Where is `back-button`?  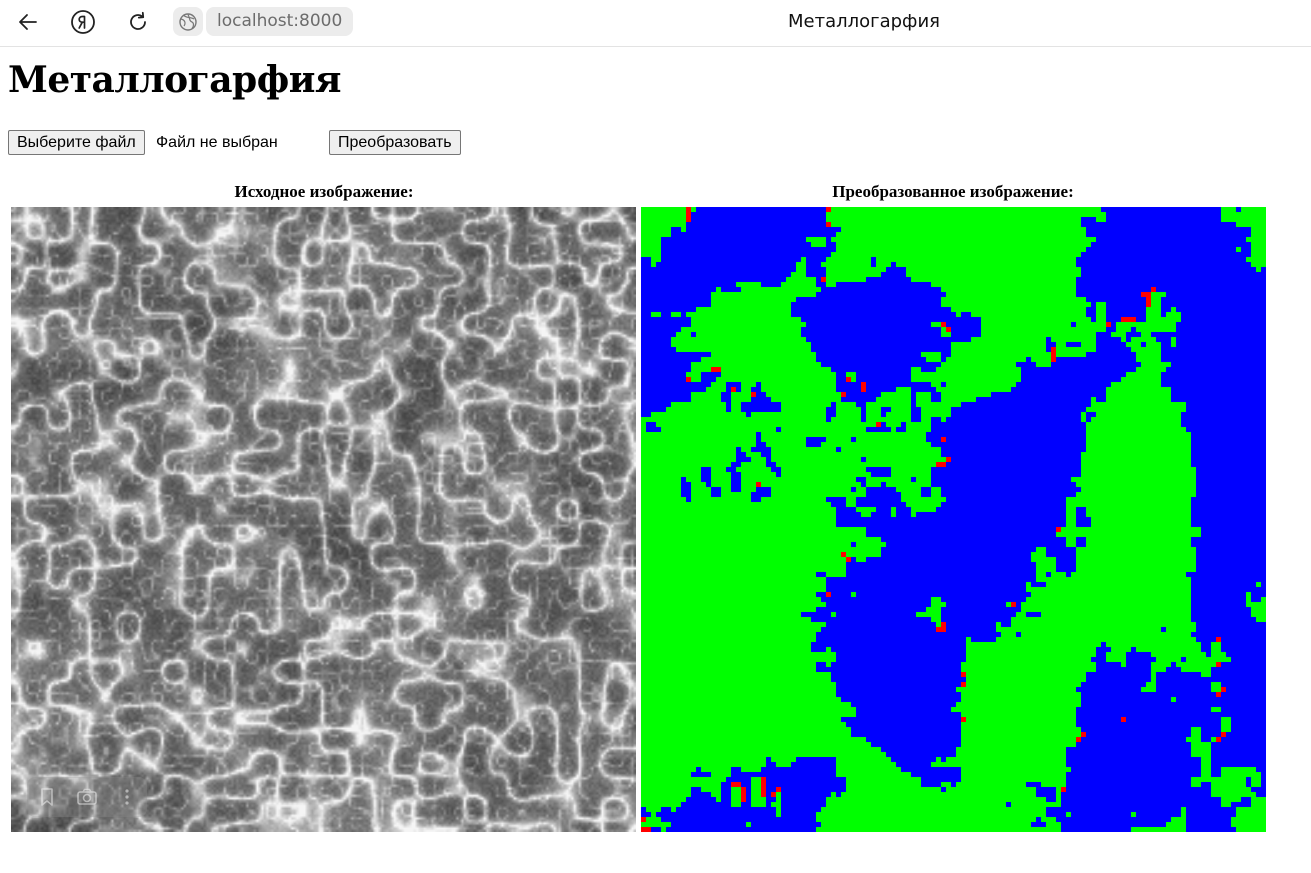 back-button is located at coordinates (28, 22).